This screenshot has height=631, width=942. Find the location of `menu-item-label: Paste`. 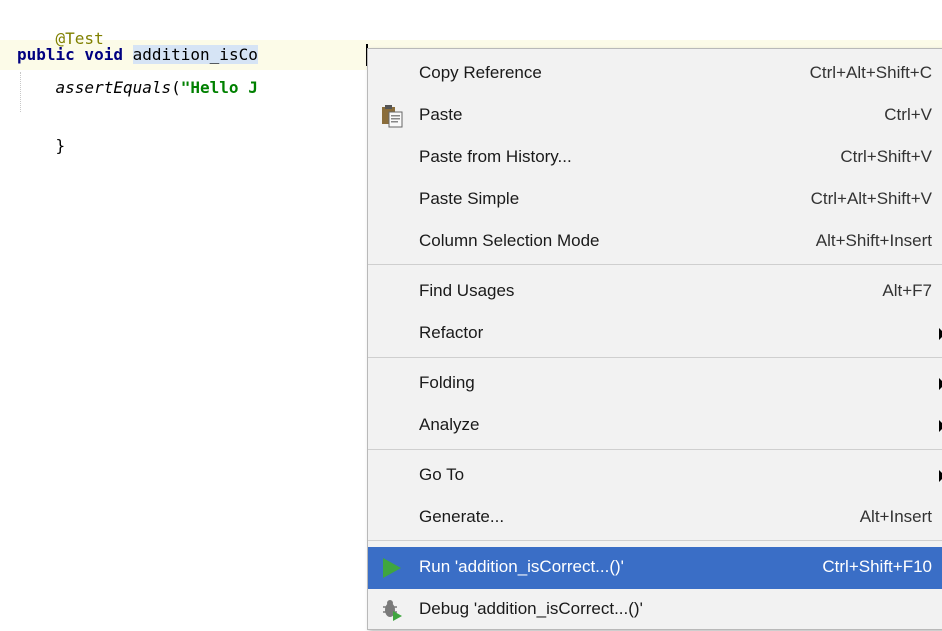

menu-item-label: Paste is located at coordinates (441, 114).